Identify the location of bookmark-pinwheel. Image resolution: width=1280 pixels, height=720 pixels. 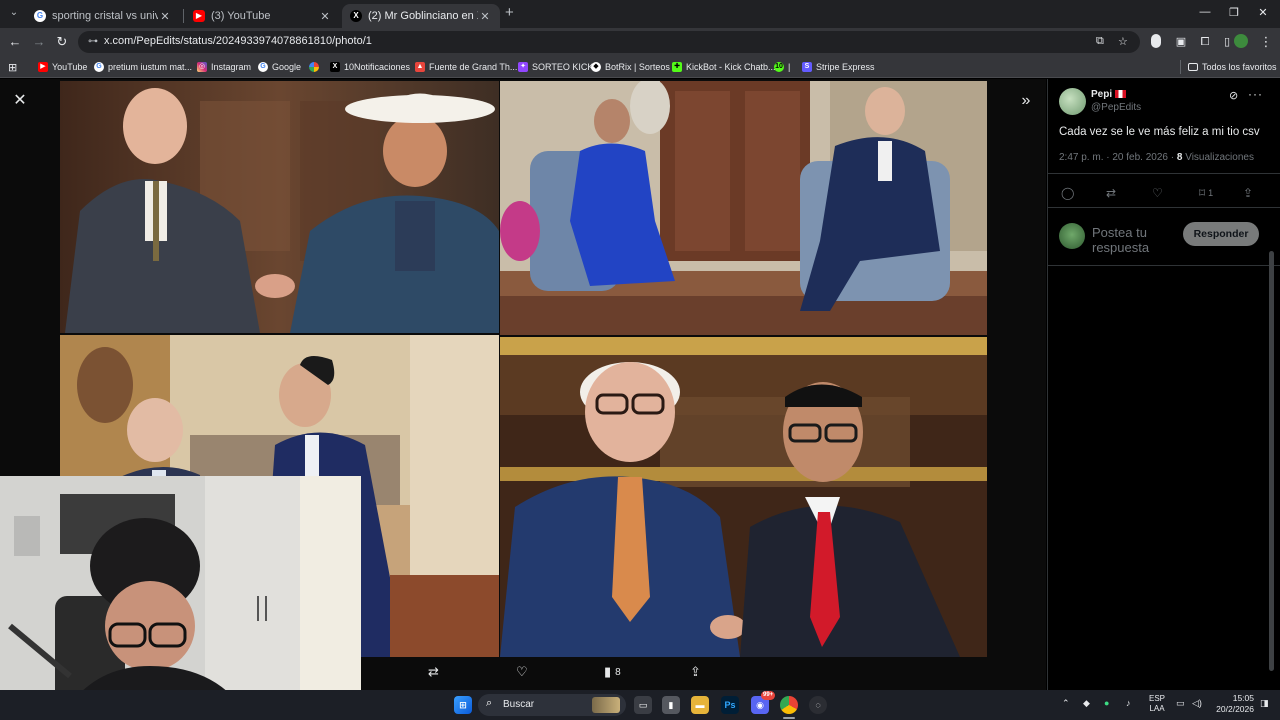
(316, 67).